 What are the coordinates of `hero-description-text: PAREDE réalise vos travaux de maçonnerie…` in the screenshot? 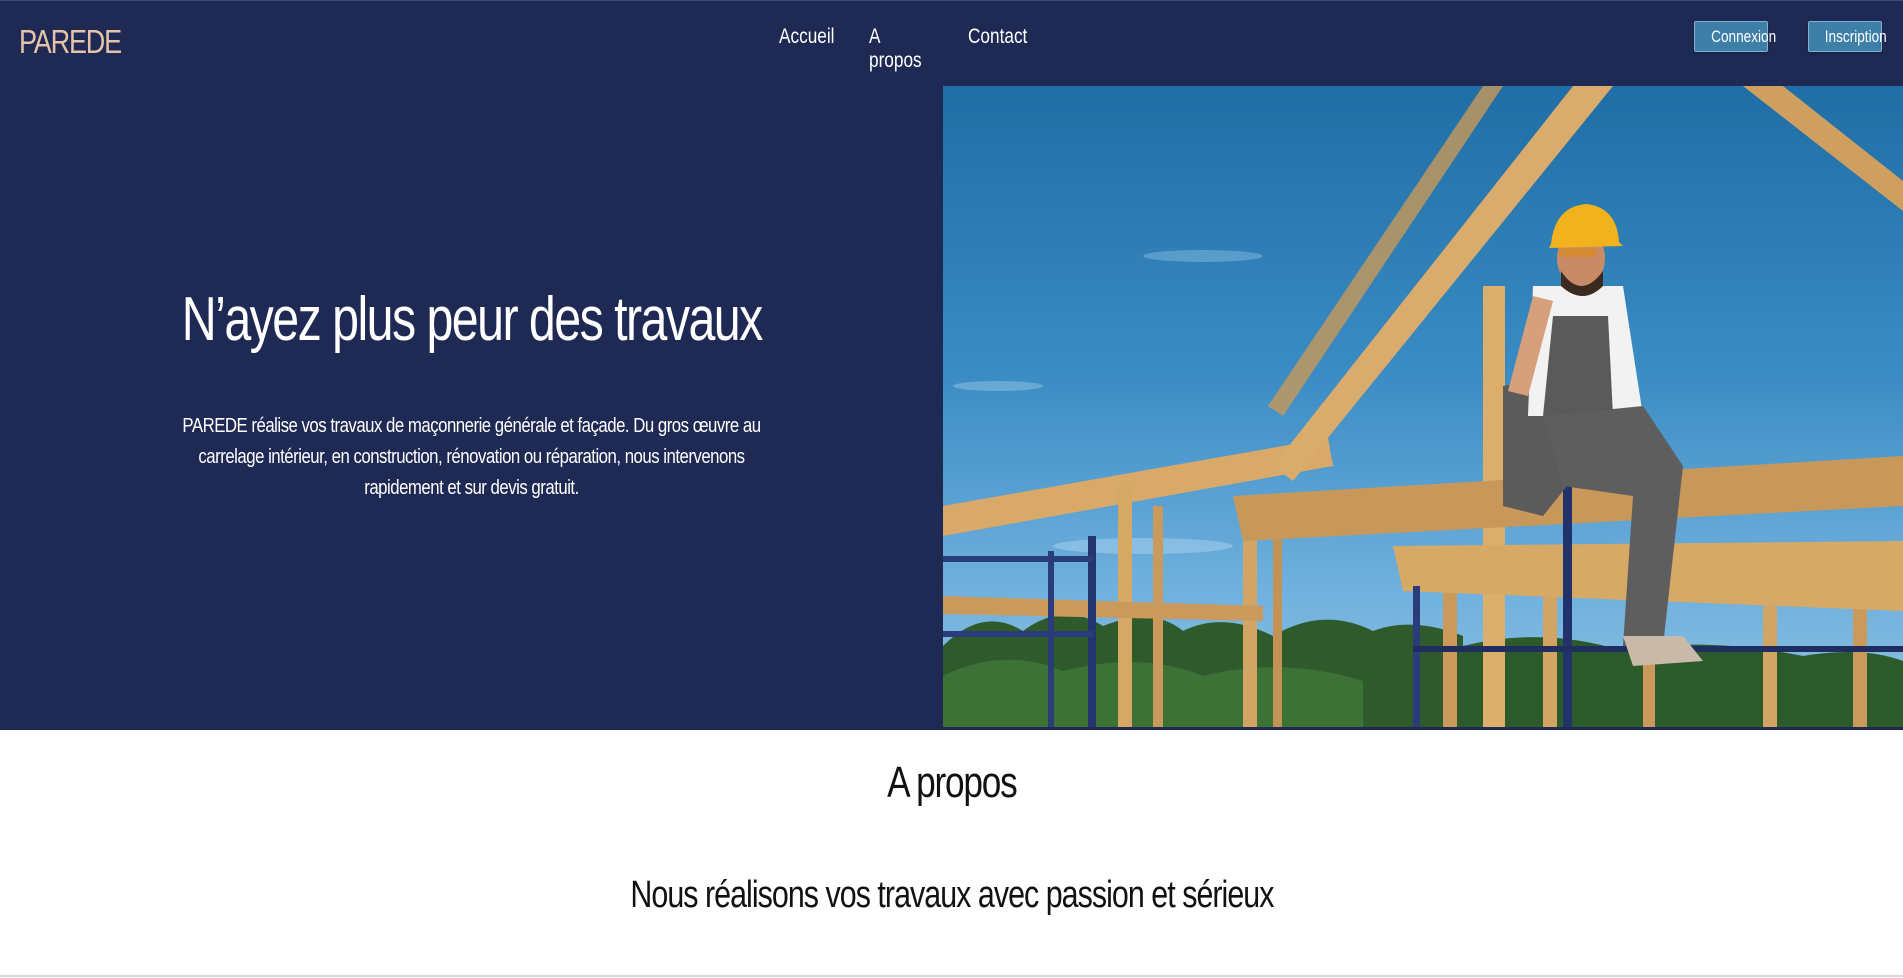 It's located at (471, 457).